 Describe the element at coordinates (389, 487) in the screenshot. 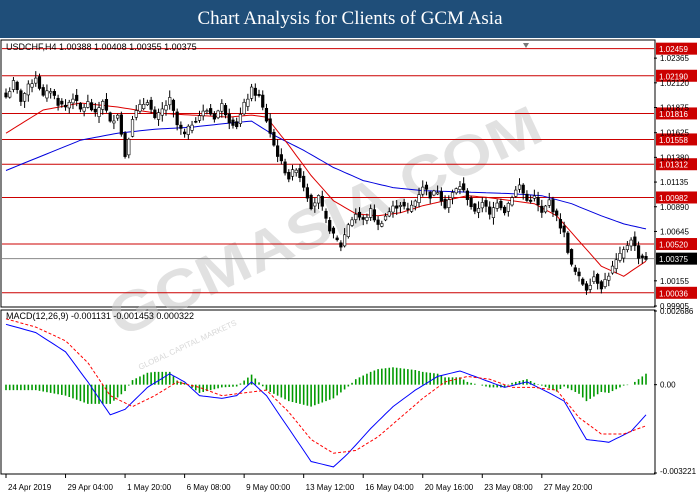

I see `time-tick-label-6: 16 May 04:00` at that location.